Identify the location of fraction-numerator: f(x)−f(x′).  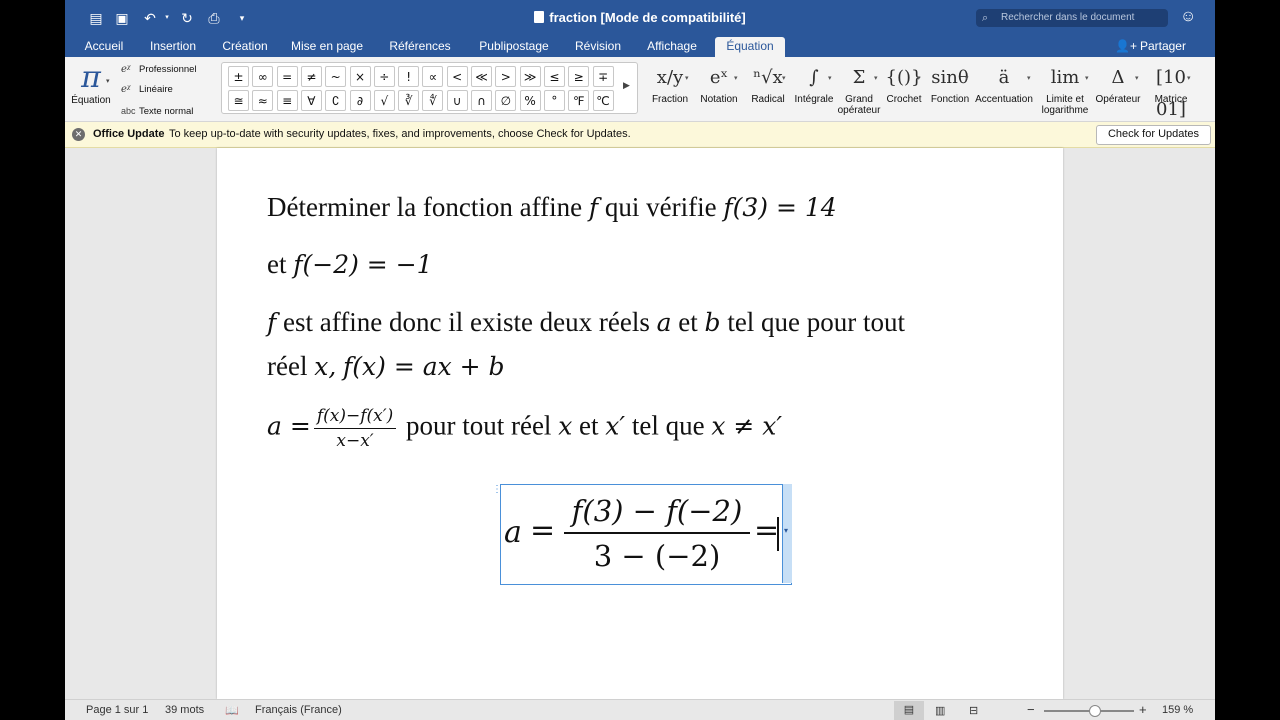
(355, 417).